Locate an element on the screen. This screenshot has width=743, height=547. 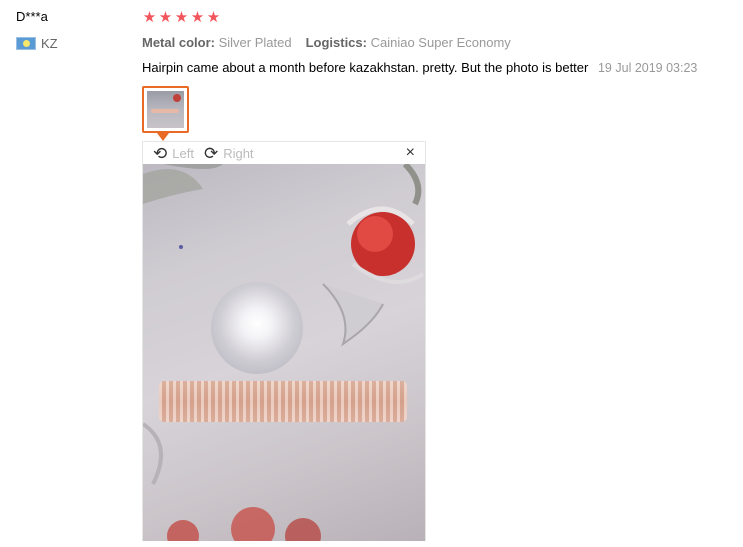
rotate-right-icon: ⟳ is located at coordinates (211, 153).